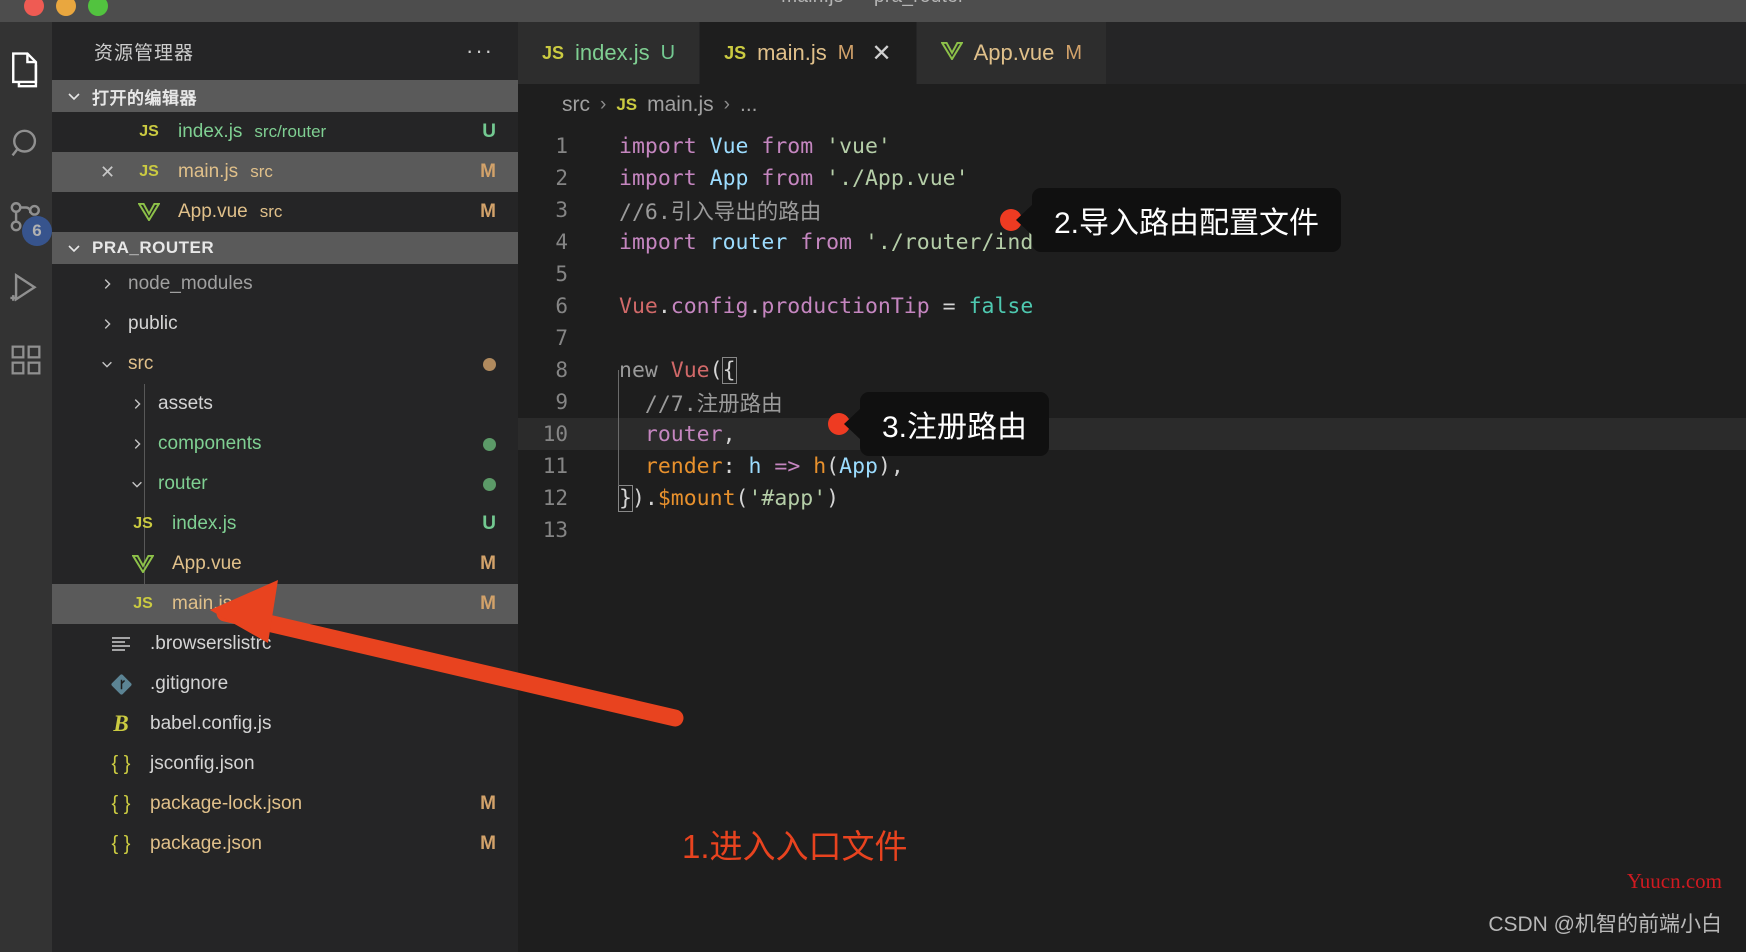 The width and height of the screenshot is (1746, 952). What do you see at coordinates (680, 105) in the screenshot?
I see `breadcrumb-part-file: main.js` at bounding box center [680, 105].